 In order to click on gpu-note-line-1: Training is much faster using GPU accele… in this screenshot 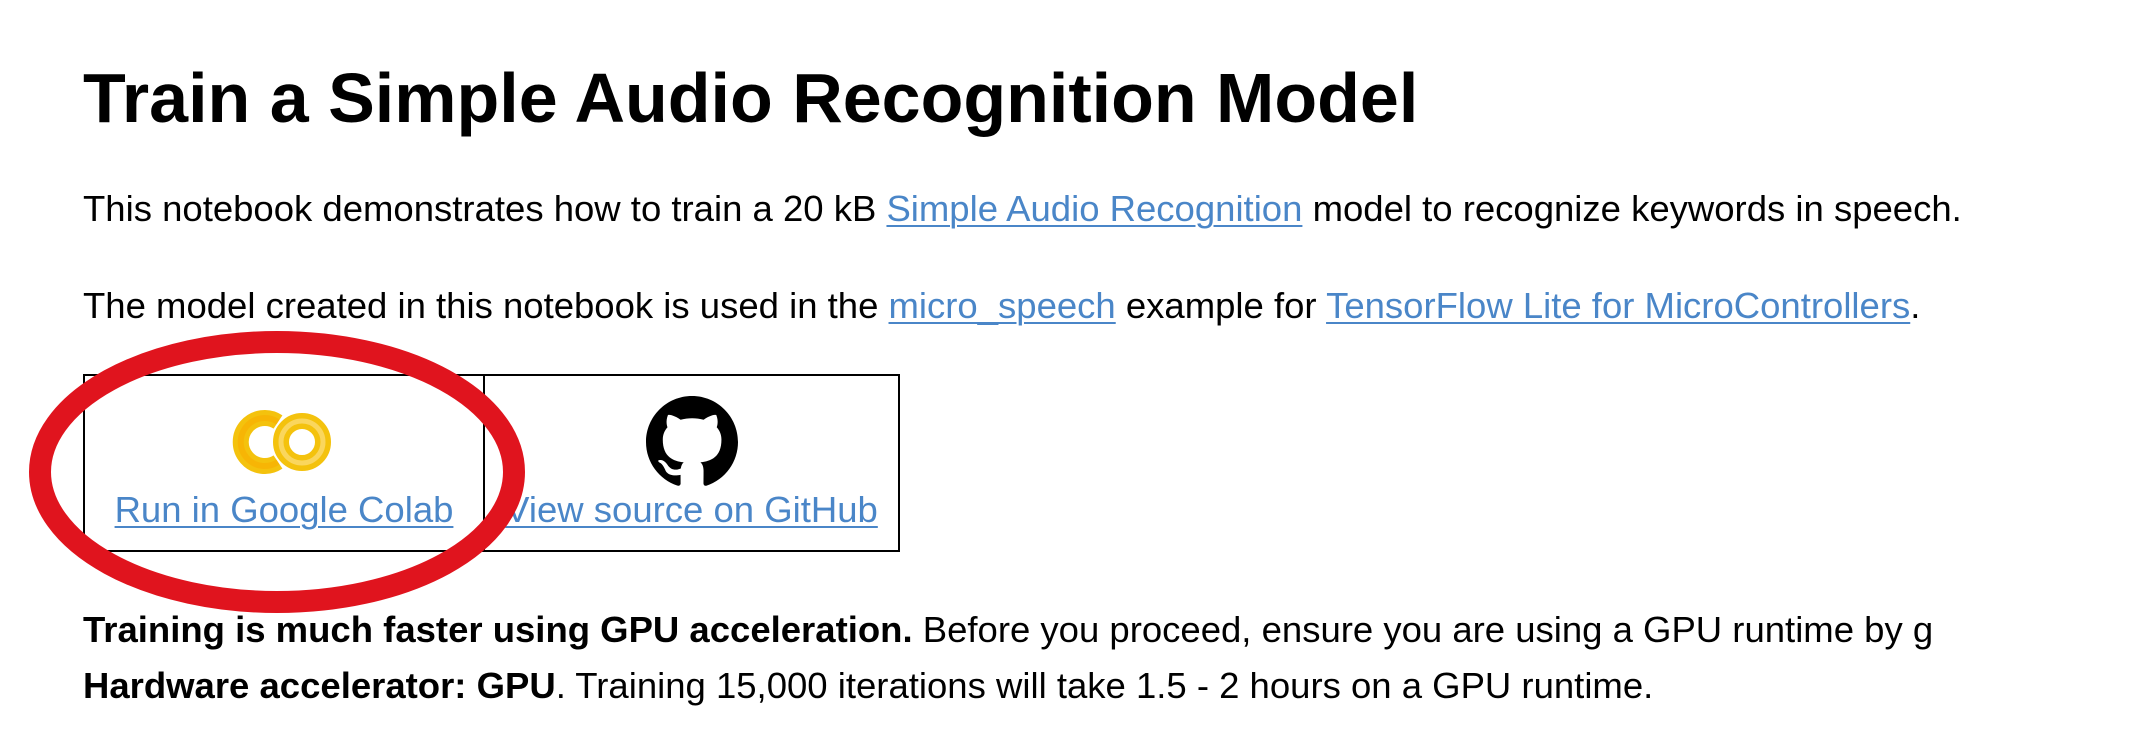, I will do `click(1118, 630)`.